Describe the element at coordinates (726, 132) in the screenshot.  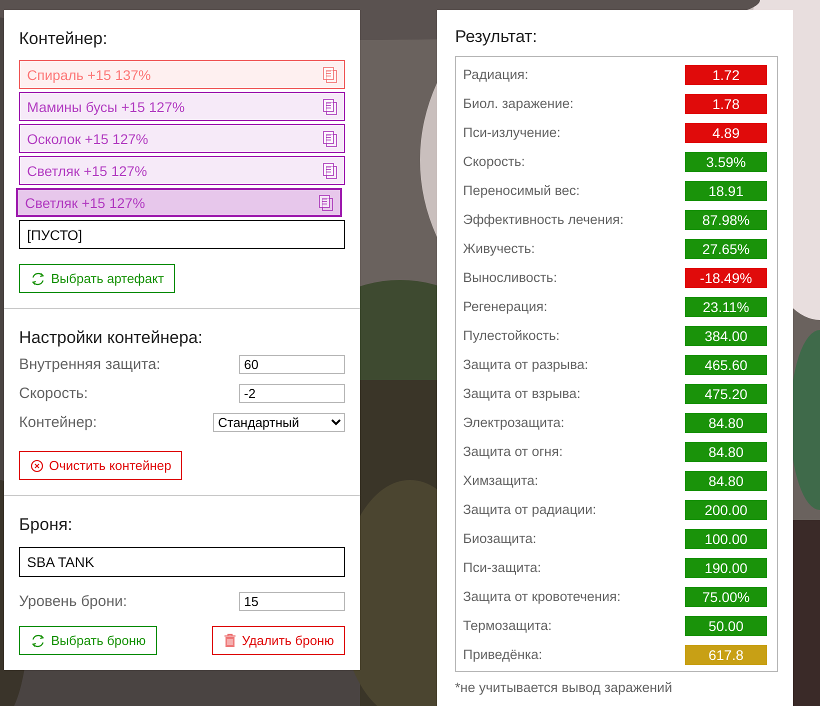
I see `stat-value: 4.89` at that location.